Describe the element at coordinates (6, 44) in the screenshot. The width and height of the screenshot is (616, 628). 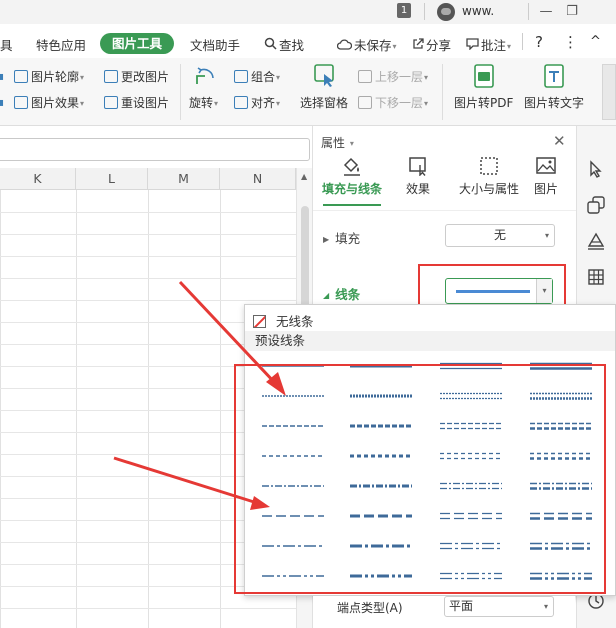
I see `menu-item-partial: 具` at that location.